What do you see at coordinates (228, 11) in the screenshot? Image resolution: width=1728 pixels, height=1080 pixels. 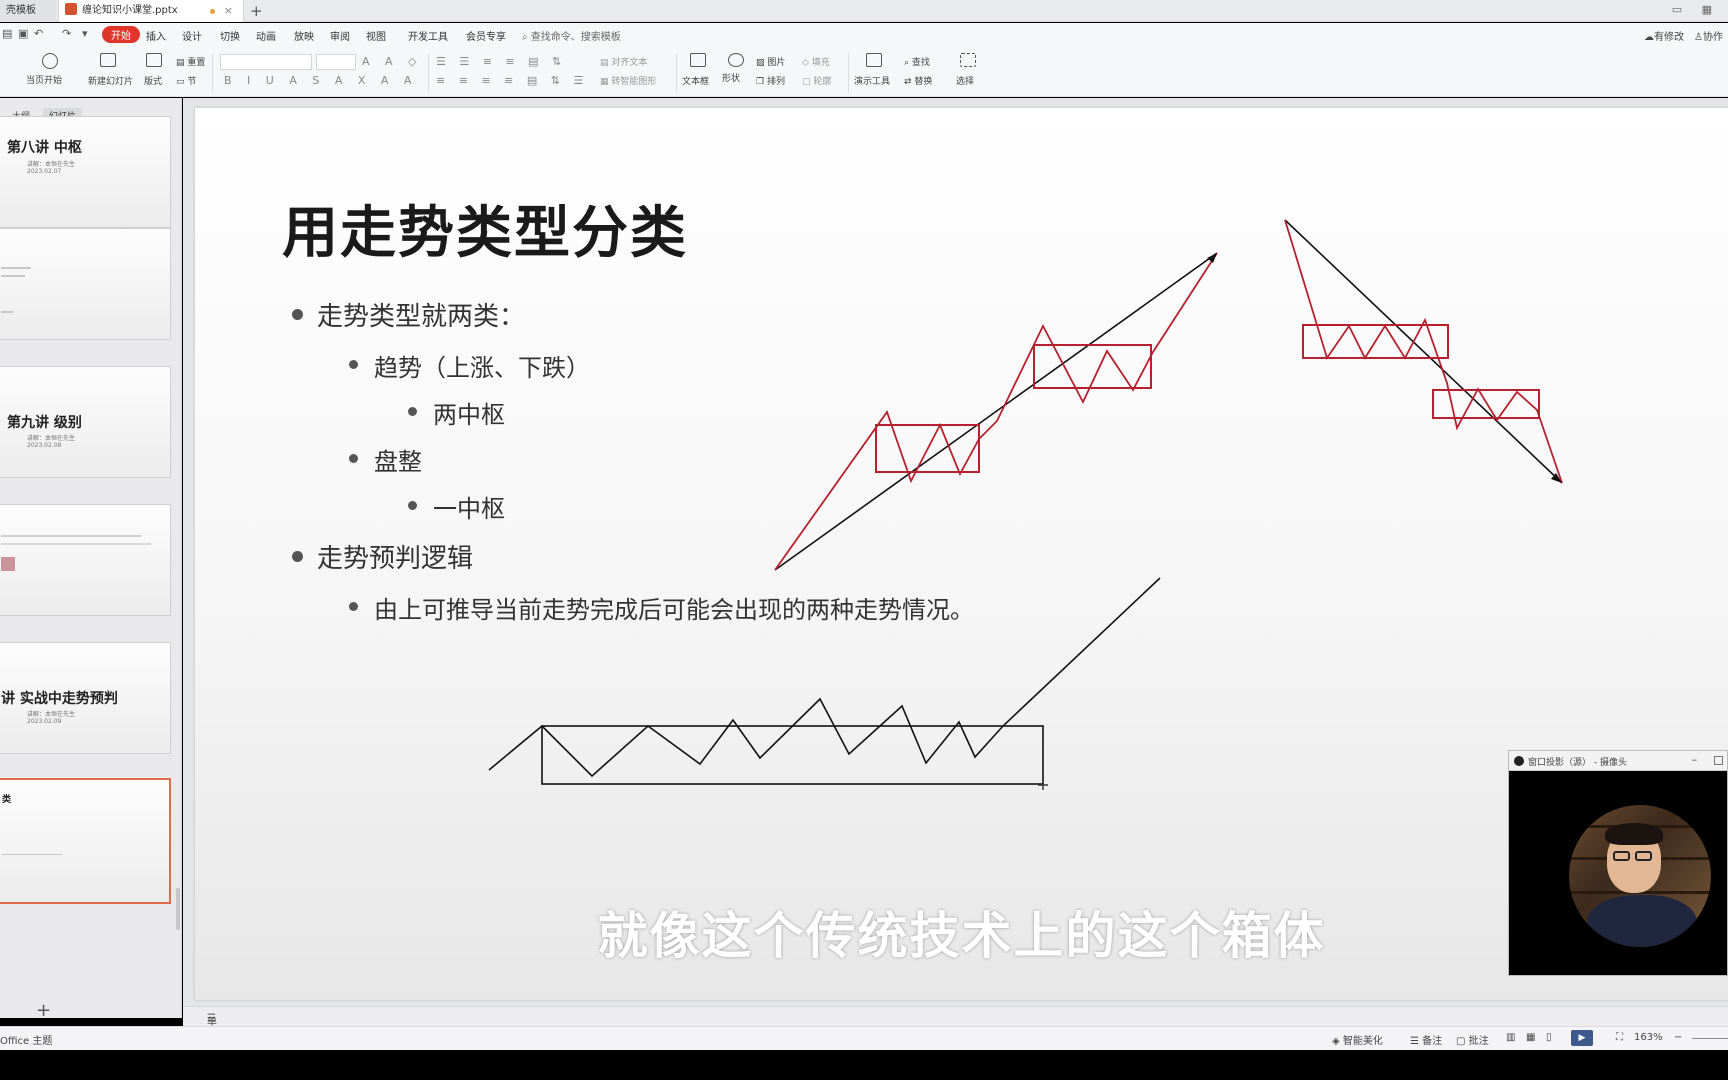 I see `close-tab-icon: ×` at bounding box center [228, 11].